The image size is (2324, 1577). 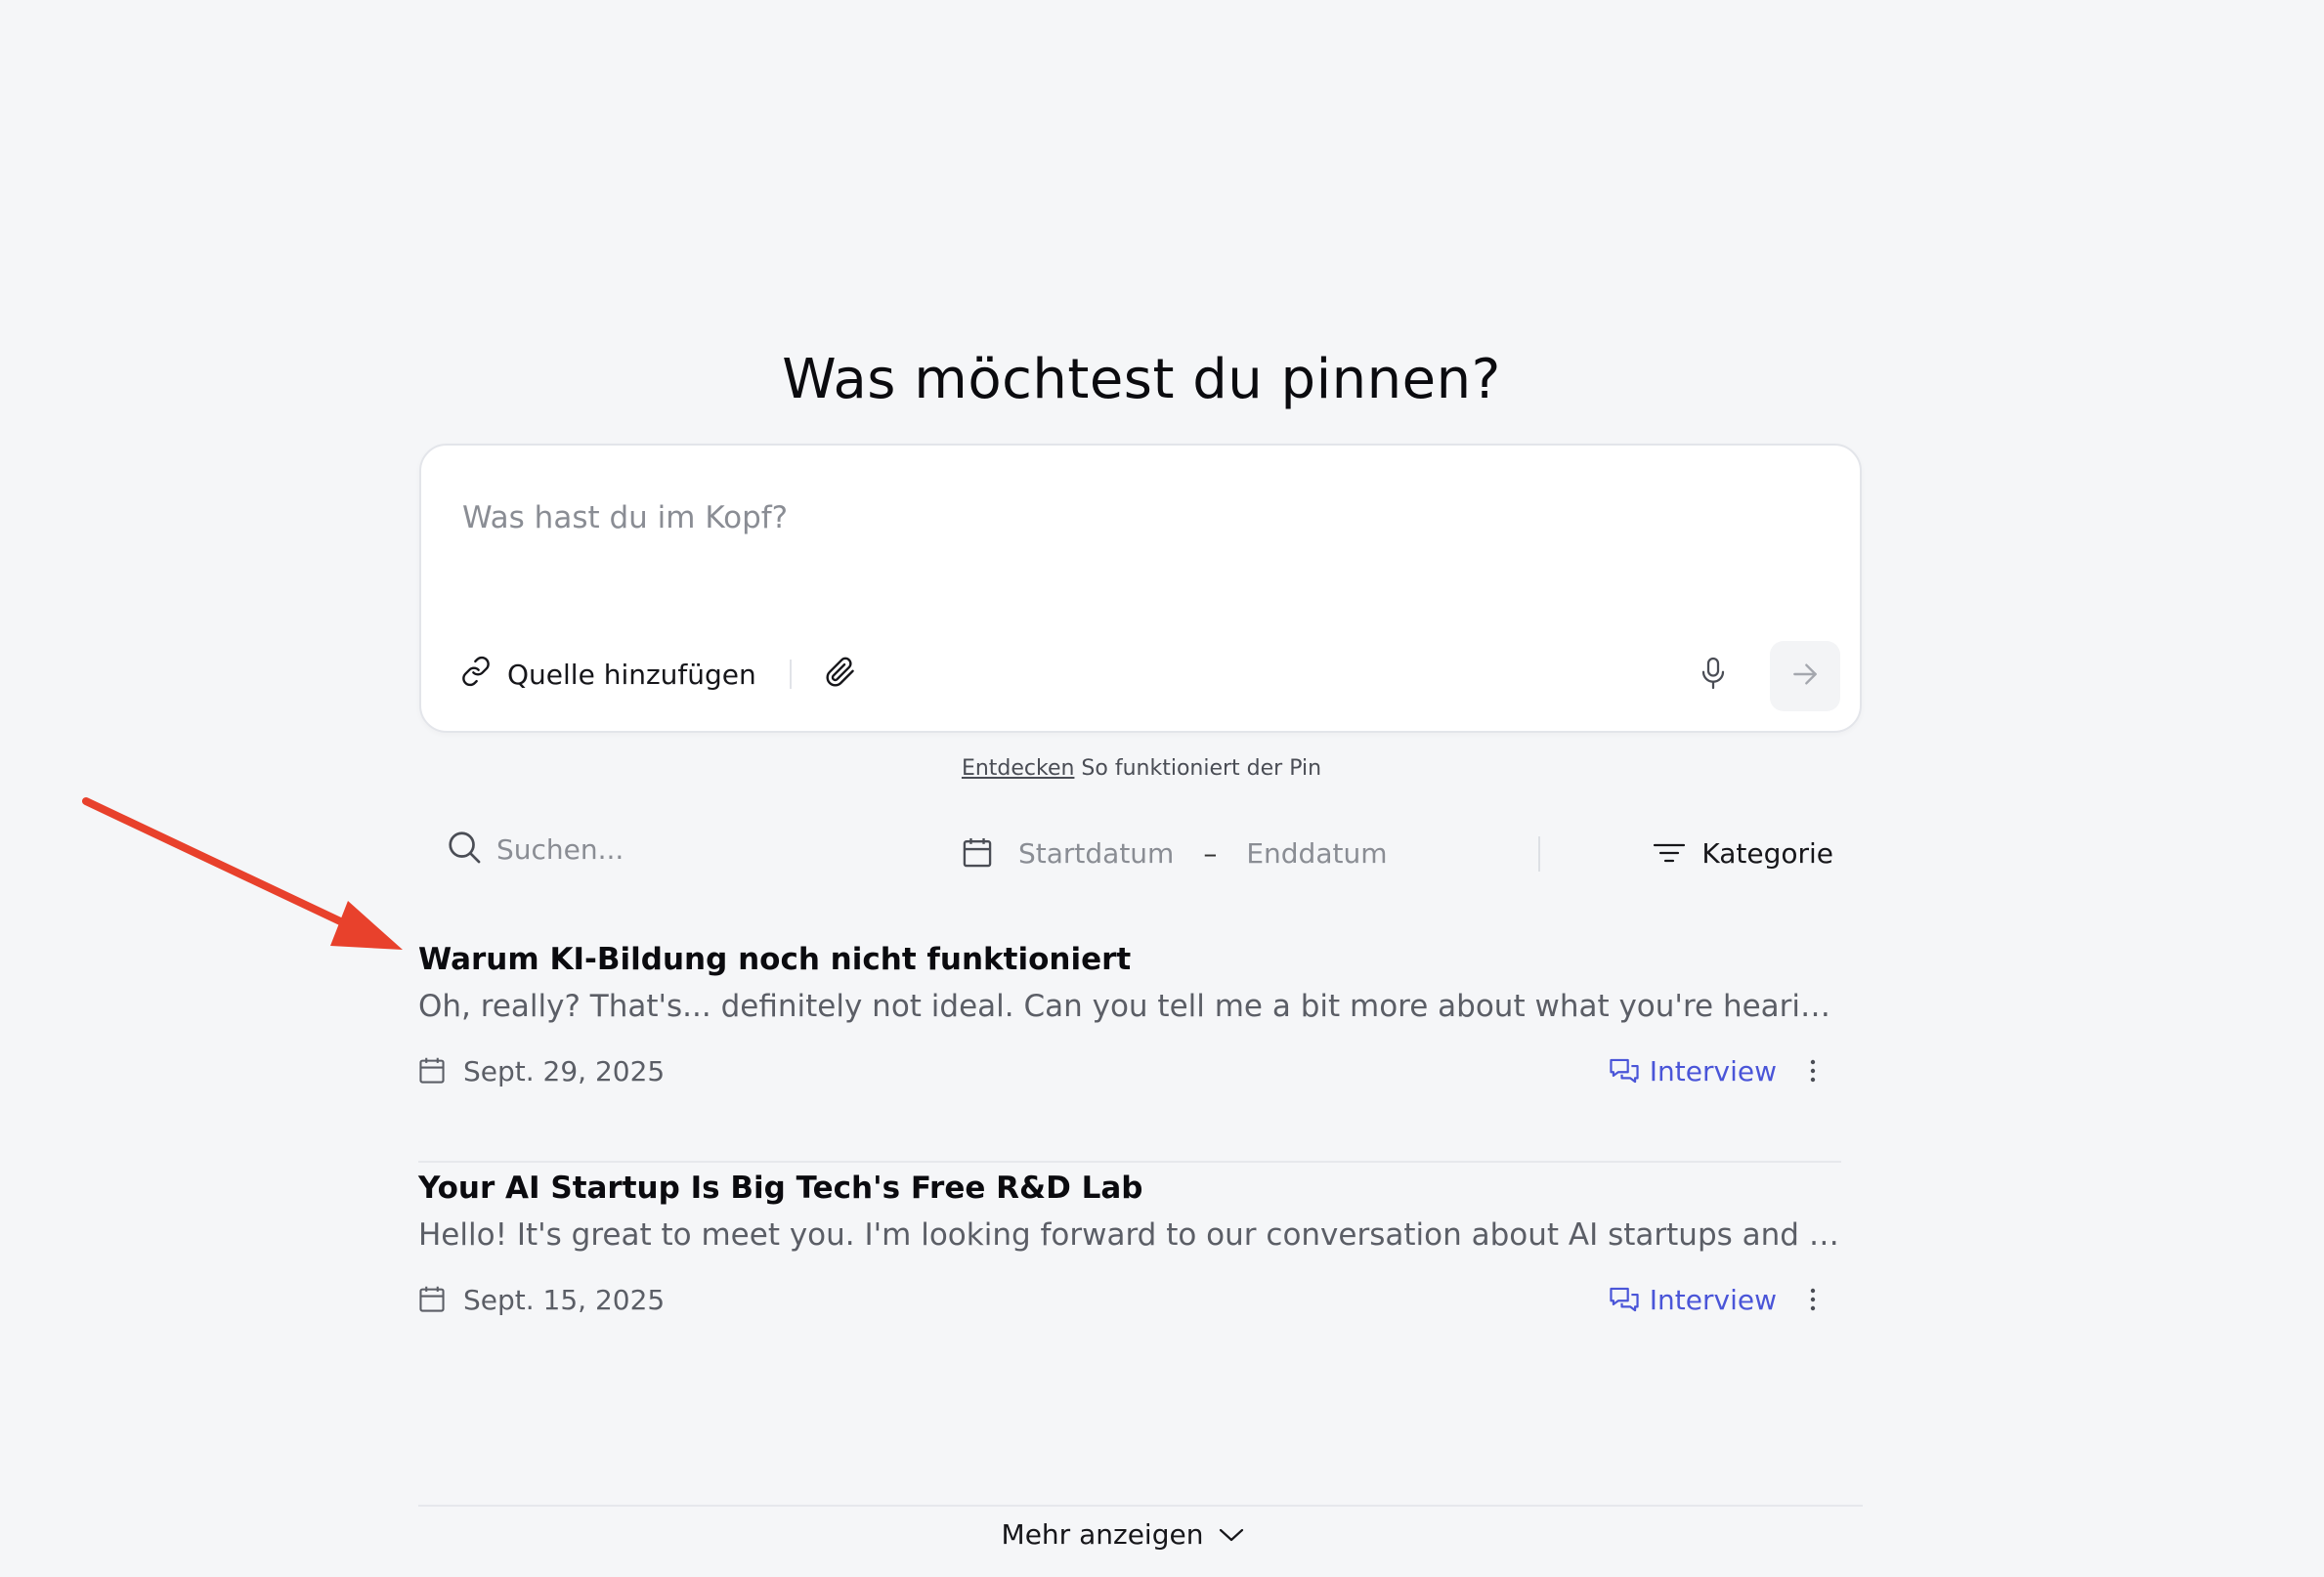 What do you see at coordinates (1175, 853) in the screenshot?
I see `date-range: Startdatum – Enddatum` at bounding box center [1175, 853].